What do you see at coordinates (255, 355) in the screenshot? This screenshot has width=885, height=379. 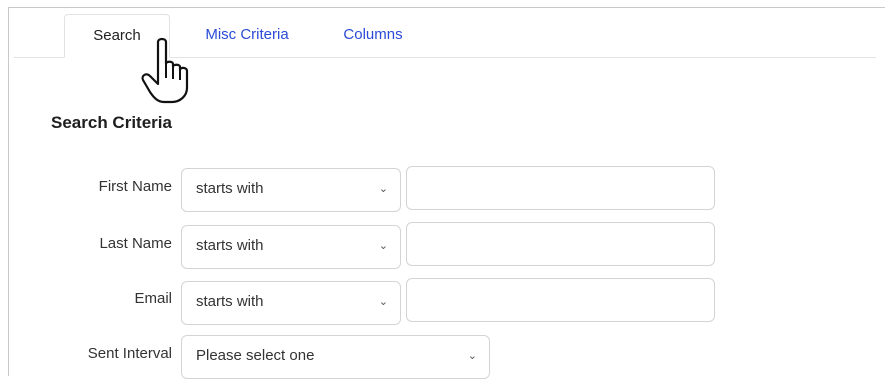 I see `sent-interval-value: Please select one` at bounding box center [255, 355].